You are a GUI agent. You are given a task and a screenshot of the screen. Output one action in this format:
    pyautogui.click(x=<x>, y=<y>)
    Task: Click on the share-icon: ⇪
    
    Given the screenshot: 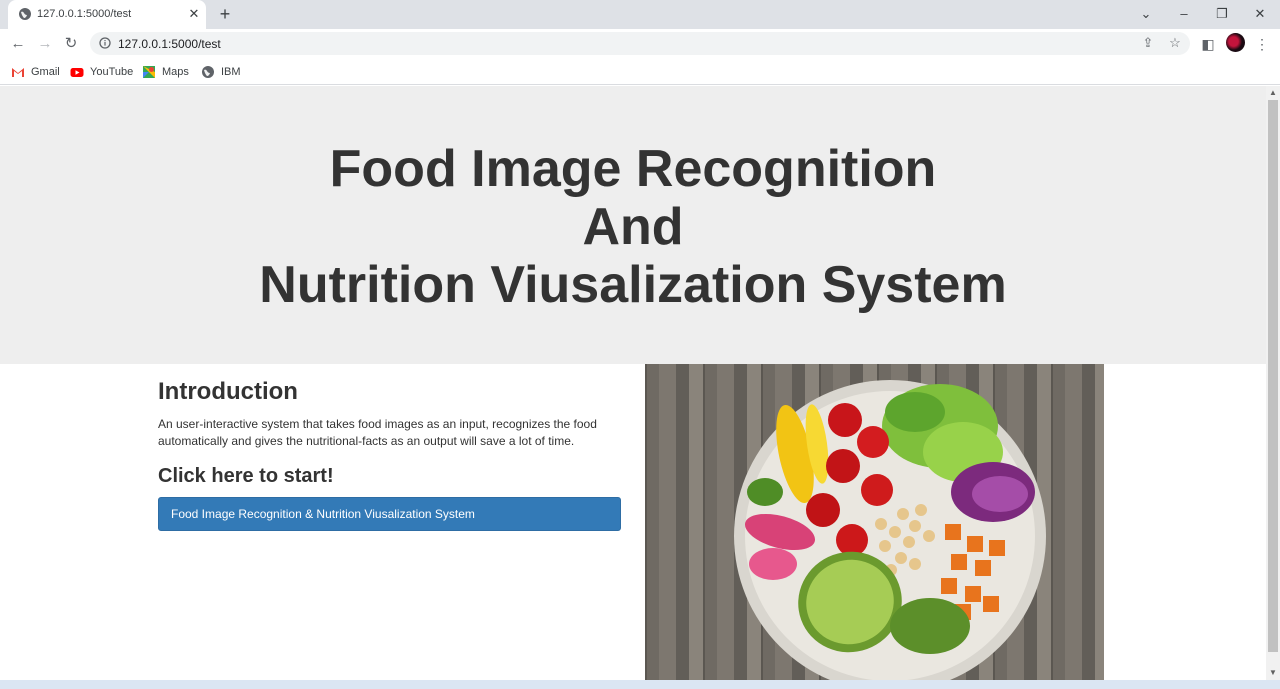 What is the action you would take?
    pyautogui.click(x=1148, y=43)
    